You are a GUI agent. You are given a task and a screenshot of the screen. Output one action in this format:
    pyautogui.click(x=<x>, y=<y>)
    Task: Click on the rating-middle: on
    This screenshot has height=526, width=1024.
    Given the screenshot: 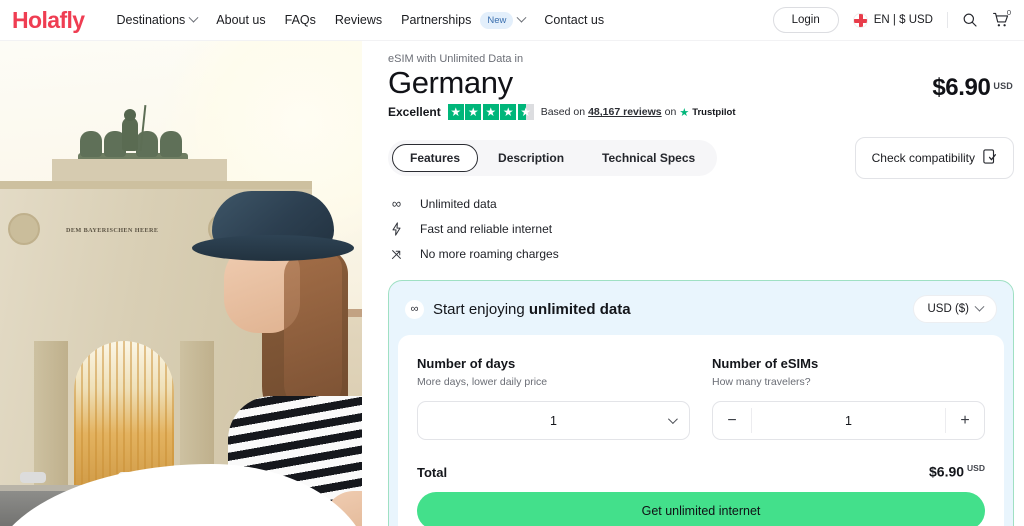 What is the action you would take?
    pyautogui.click(x=670, y=112)
    